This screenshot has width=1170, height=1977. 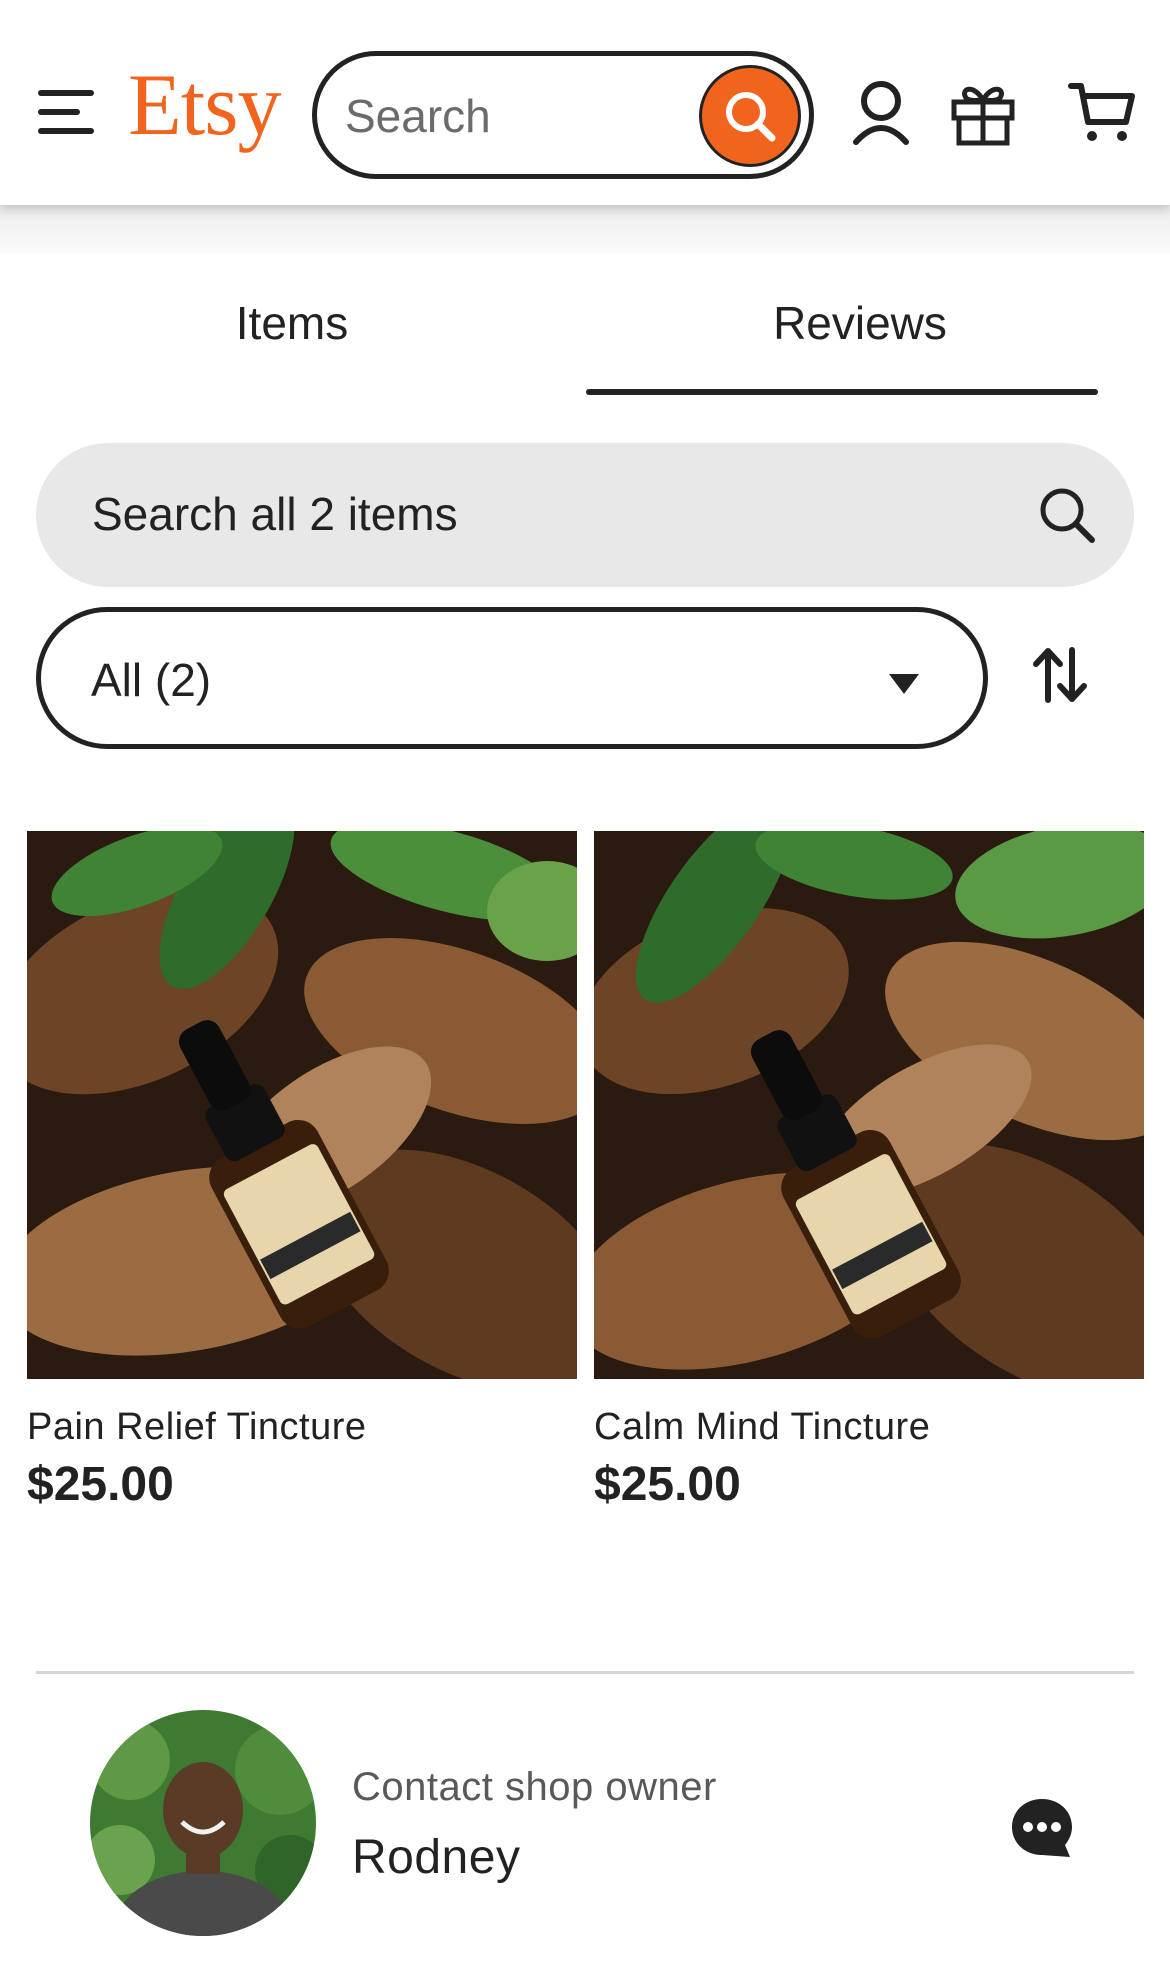 I want to click on top-header: Etsy, so click(x=585, y=102).